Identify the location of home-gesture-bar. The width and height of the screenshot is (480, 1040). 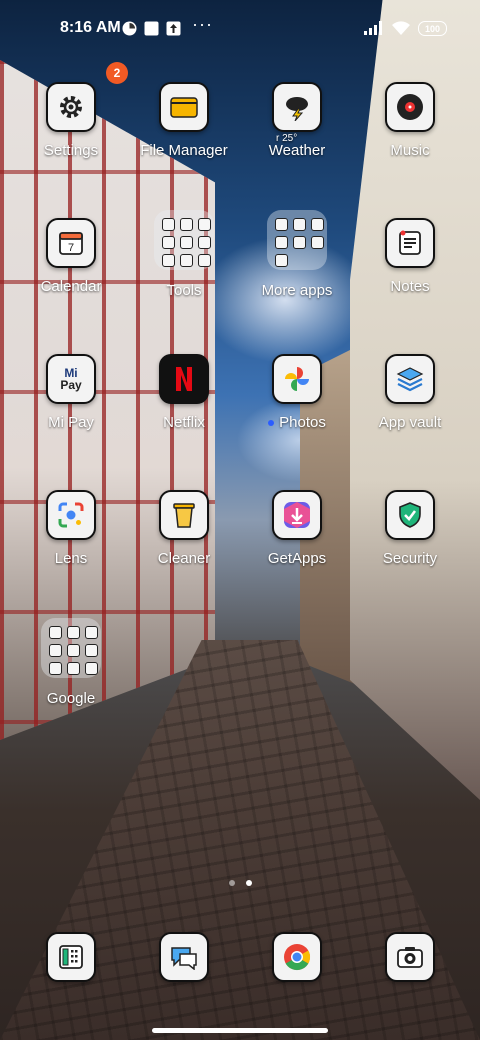
(240, 1030).